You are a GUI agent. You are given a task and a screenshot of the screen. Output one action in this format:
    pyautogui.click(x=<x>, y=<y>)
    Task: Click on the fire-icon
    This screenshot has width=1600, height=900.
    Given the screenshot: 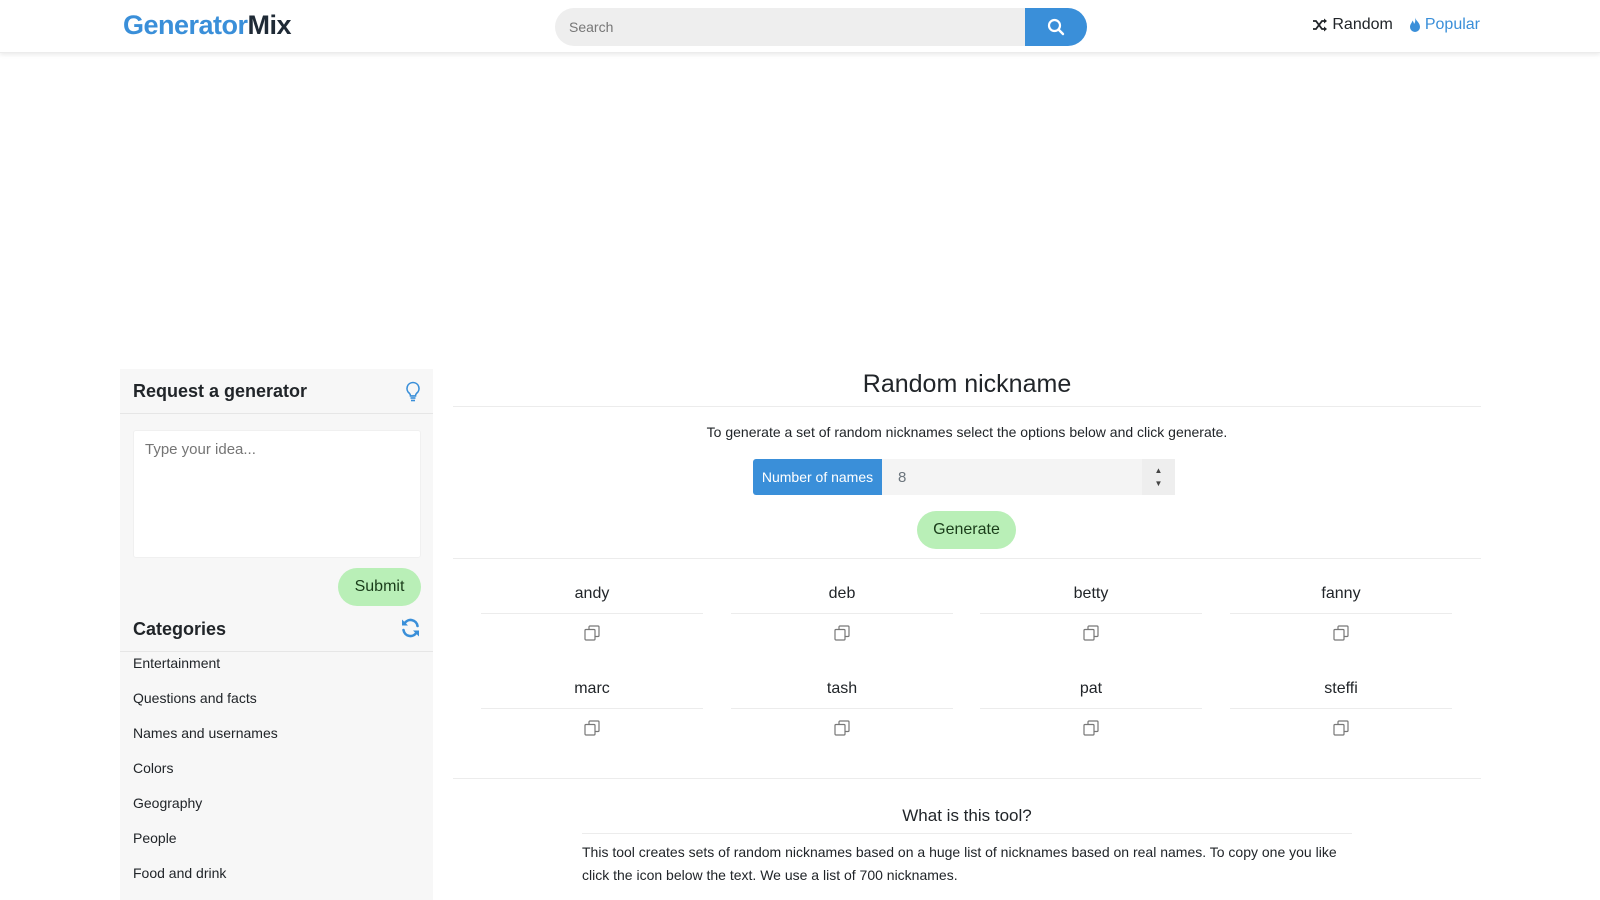 What is the action you would take?
    pyautogui.click(x=1414, y=24)
    